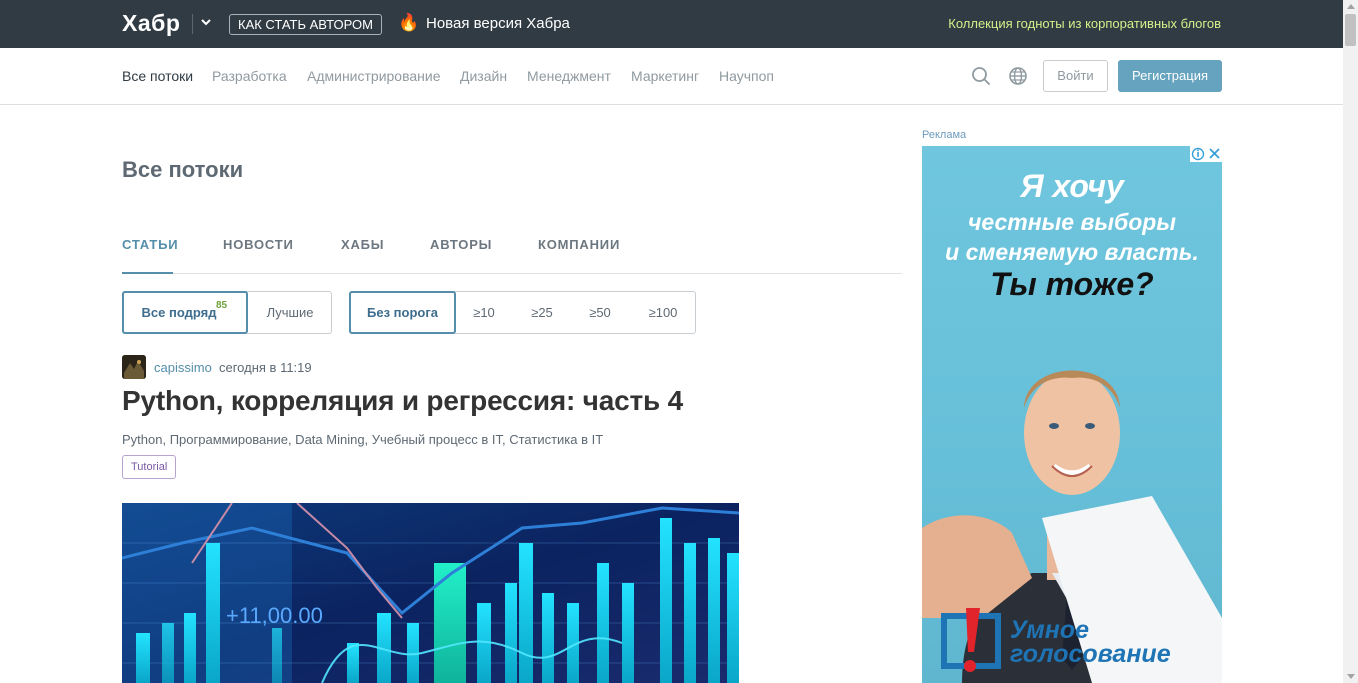 Image resolution: width=1358 pixels, height=683 pixels. Describe the element at coordinates (402, 312) in the screenshot. I see `threshold-none-button: Без порога` at that location.